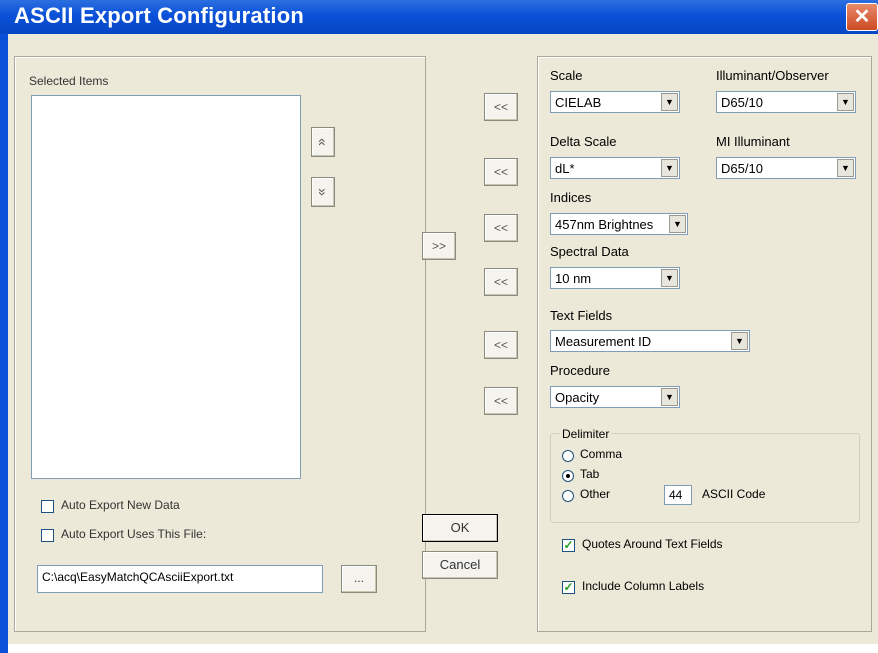 The height and width of the screenshot is (653, 878). Describe the element at coordinates (501, 228) in the screenshot. I see `remove-indices-button: <<` at that location.